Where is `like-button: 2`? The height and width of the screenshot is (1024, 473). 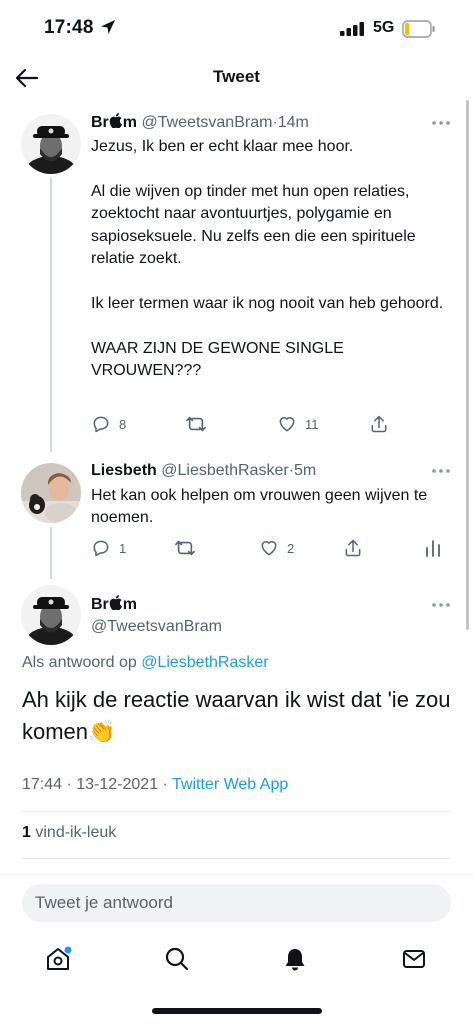 like-button: 2 is located at coordinates (276, 548).